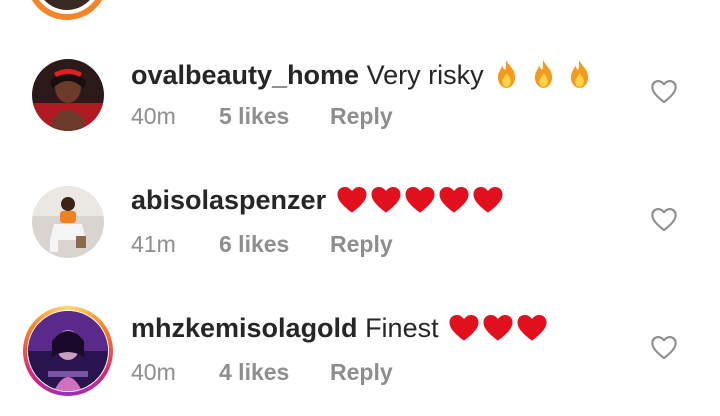  What do you see at coordinates (425, 75) in the screenshot?
I see `comment-text: Very risky` at bounding box center [425, 75].